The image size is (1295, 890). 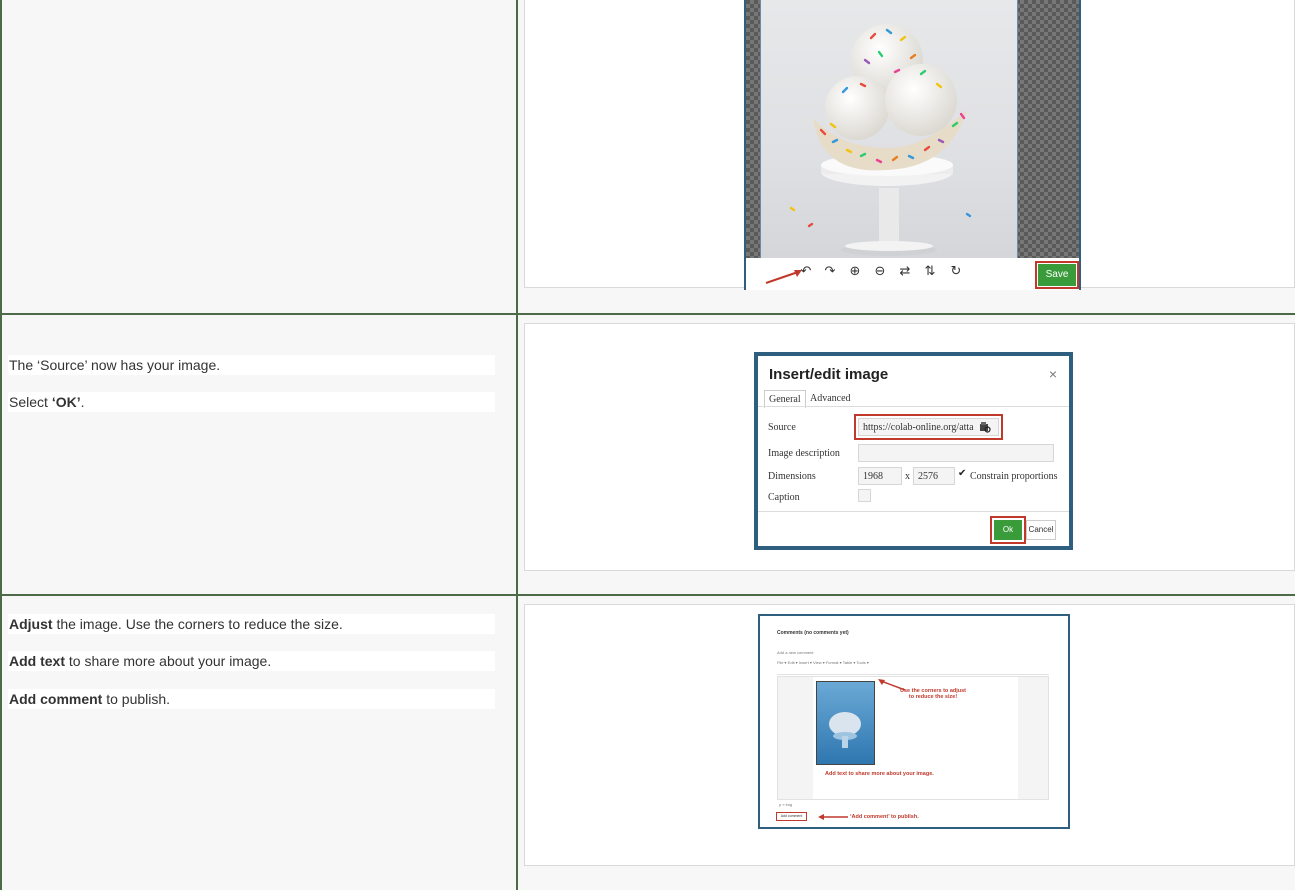 I want to click on inserted-image-thumbnail, so click(x=845, y=723).